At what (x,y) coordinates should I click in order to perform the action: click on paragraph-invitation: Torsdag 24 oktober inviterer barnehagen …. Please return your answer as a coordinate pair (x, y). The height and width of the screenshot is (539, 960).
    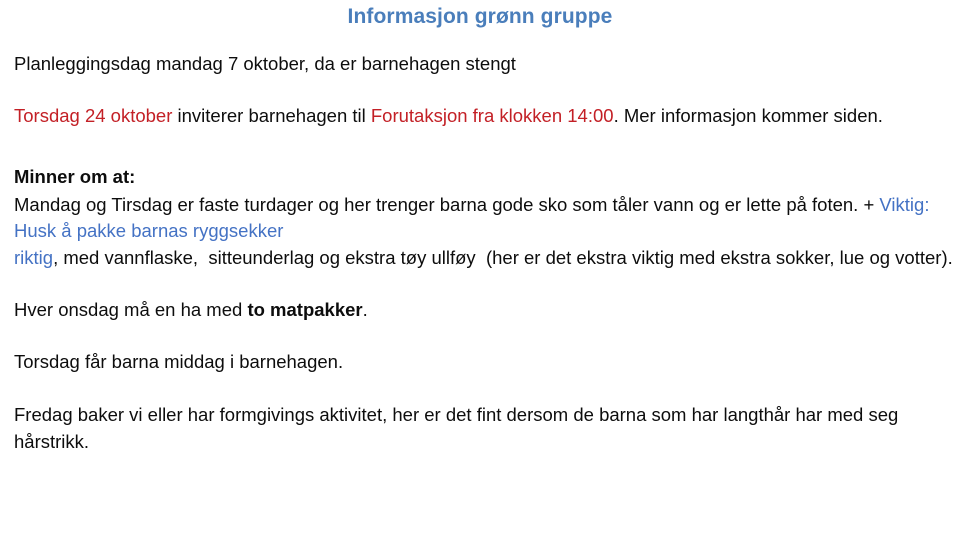
    Looking at the image, I should click on (480, 116).